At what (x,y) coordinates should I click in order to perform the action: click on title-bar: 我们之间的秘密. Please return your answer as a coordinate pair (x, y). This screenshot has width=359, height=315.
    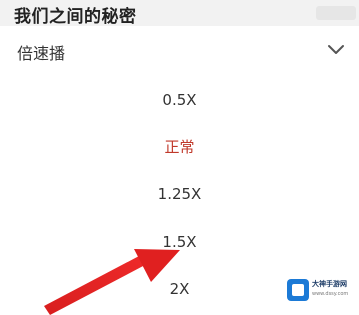
    Looking at the image, I should click on (179, 13).